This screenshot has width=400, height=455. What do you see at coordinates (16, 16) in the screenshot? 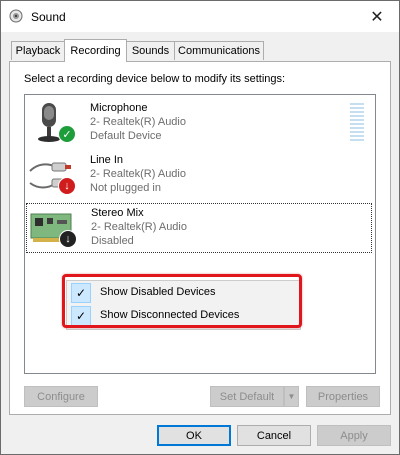
I see `speaker-icon` at bounding box center [16, 16].